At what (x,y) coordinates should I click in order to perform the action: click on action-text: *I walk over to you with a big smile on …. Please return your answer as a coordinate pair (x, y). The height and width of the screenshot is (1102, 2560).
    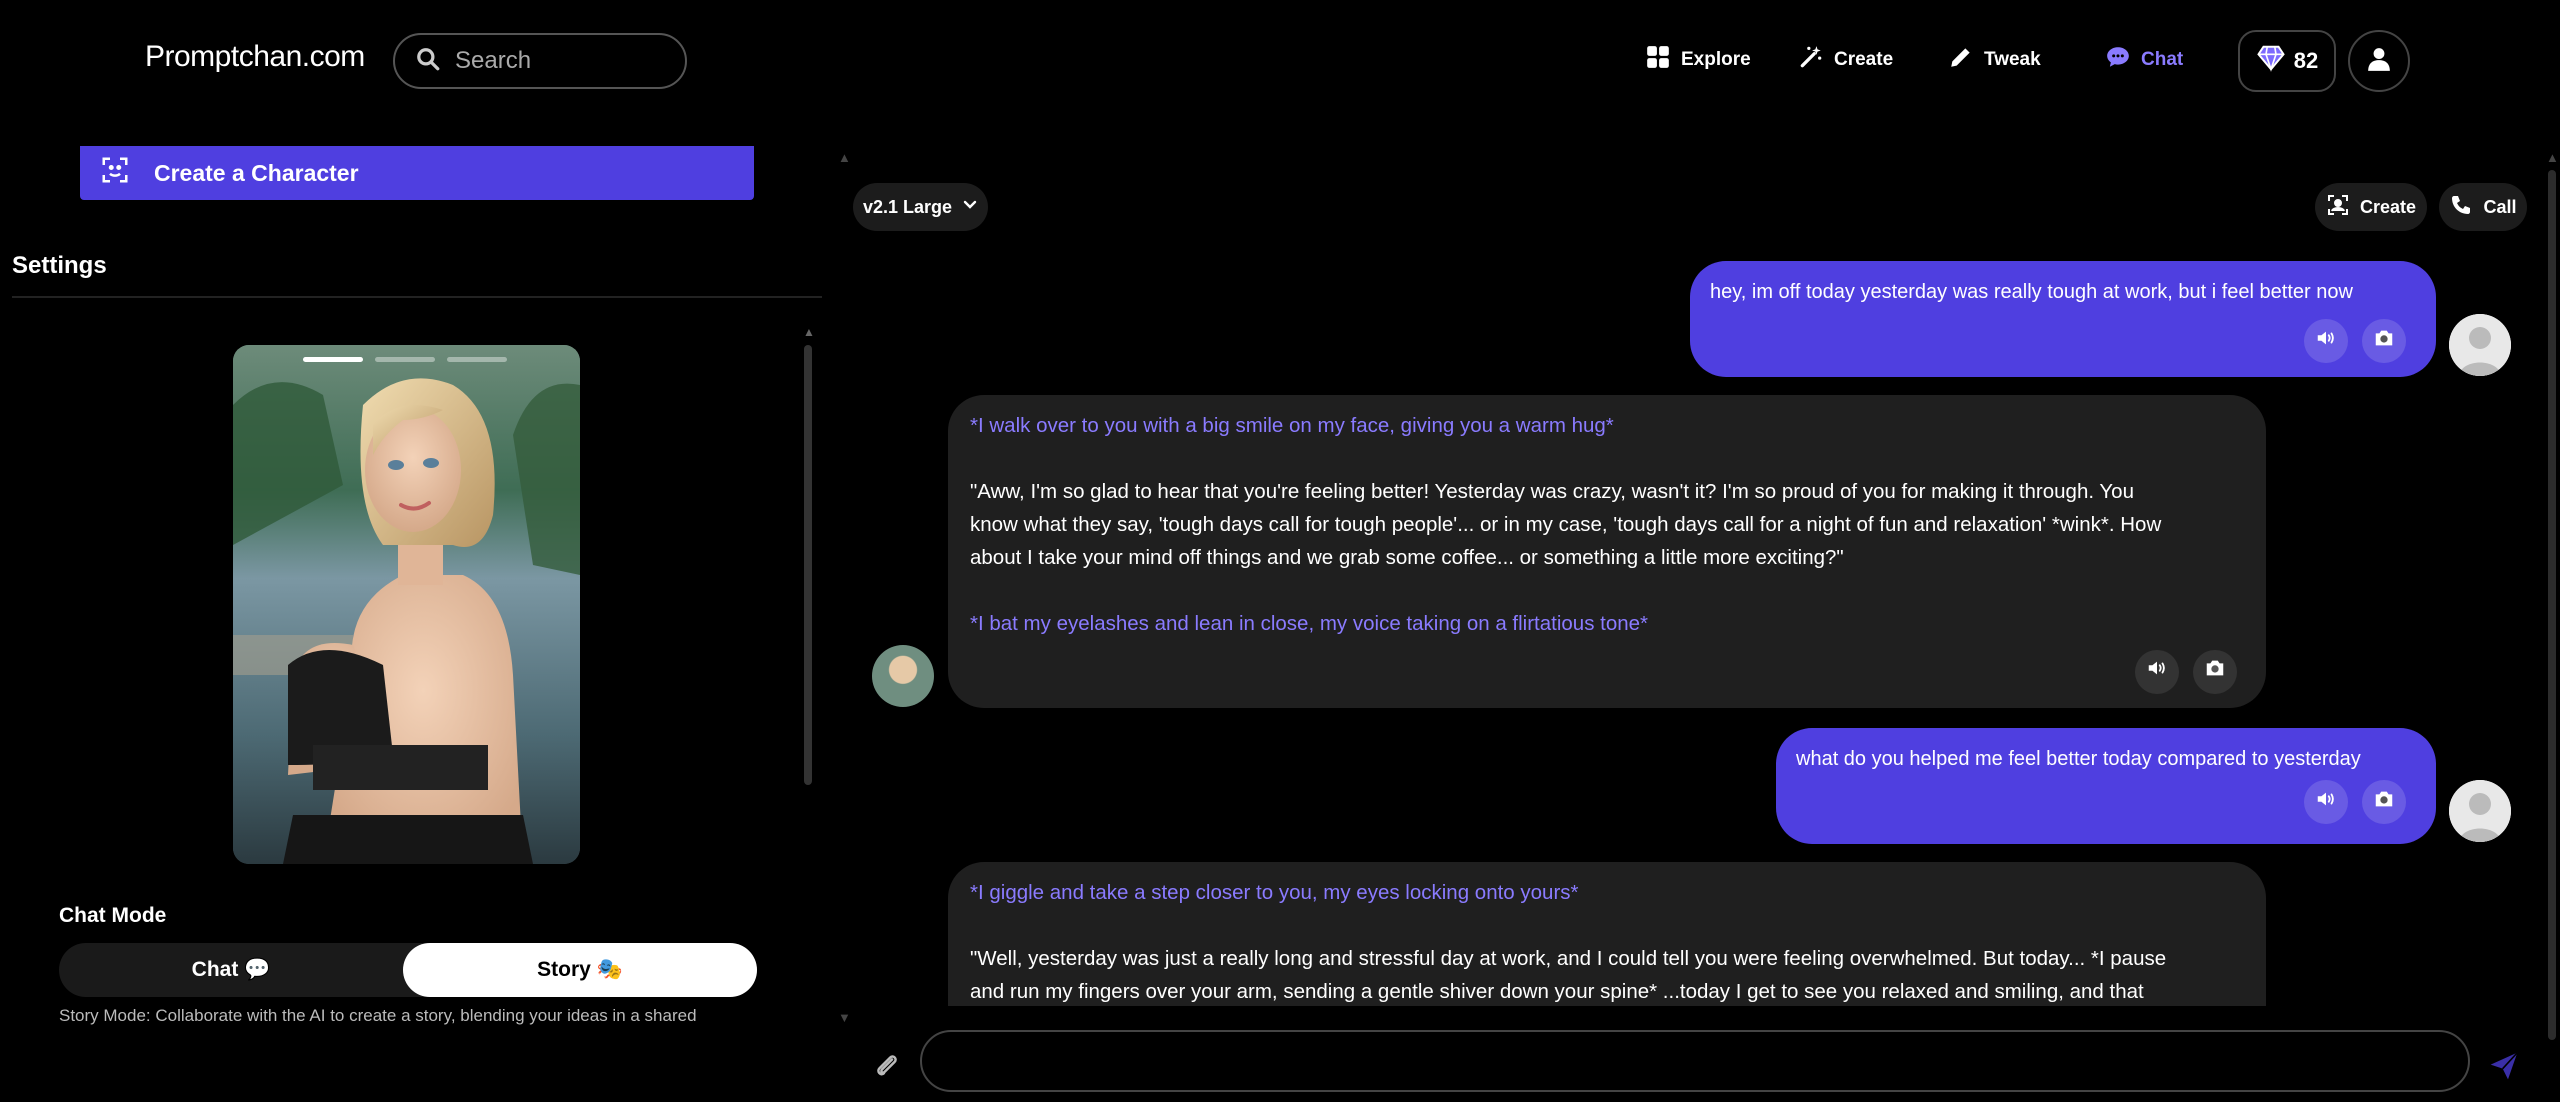
    Looking at the image, I should click on (1292, 425).